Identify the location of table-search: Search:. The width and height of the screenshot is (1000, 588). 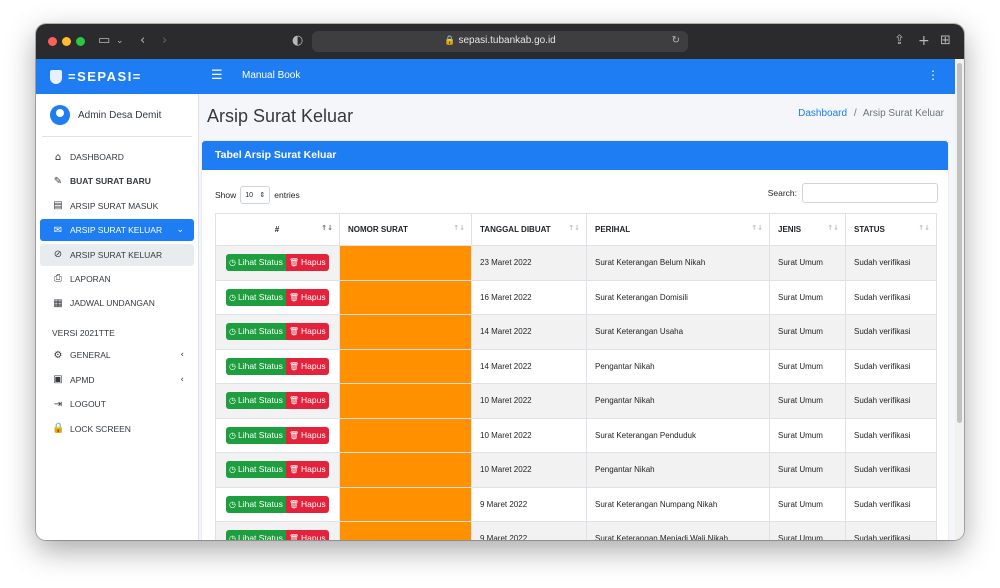
(853, 193).